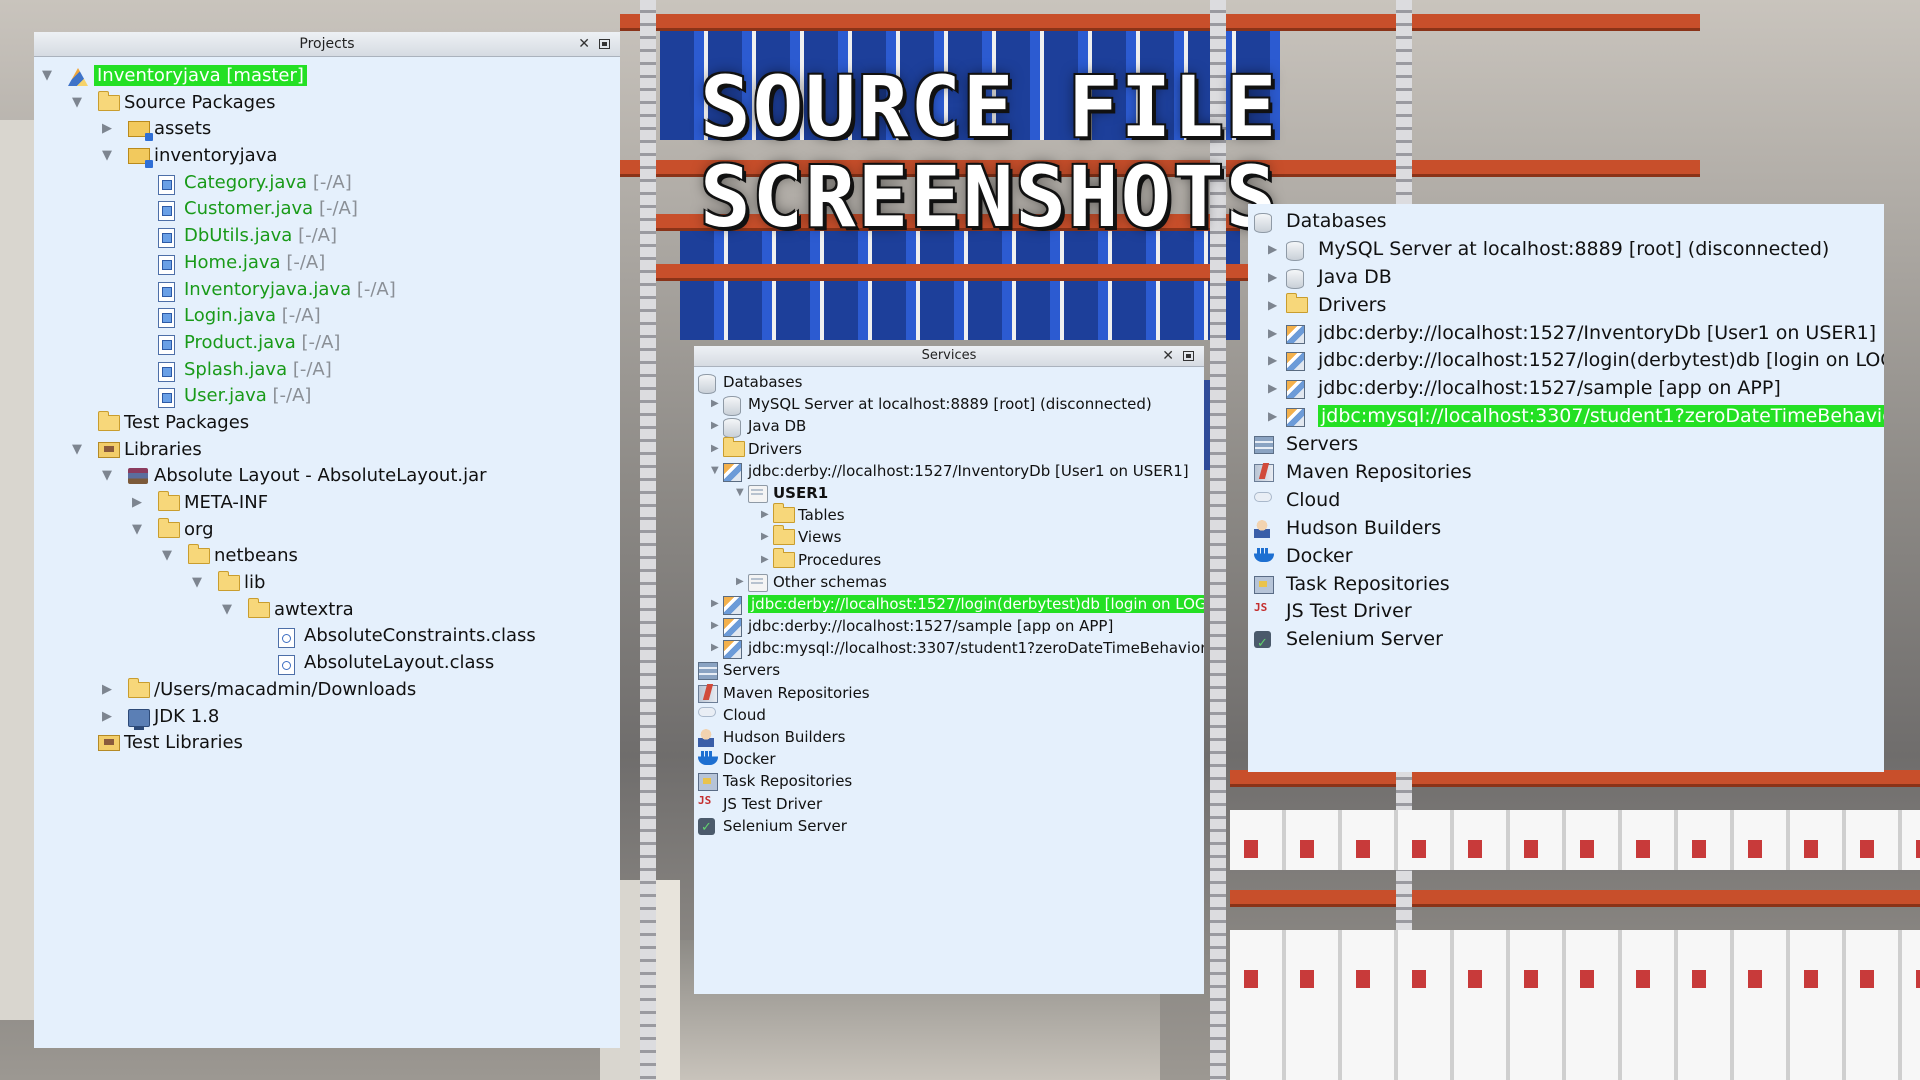 This screenshot has height=1080, width=1920. Describe the element at coordinates (327, 636) in the screenshot. I see `tree-row: AbsoluteConstraints.class` at that location.